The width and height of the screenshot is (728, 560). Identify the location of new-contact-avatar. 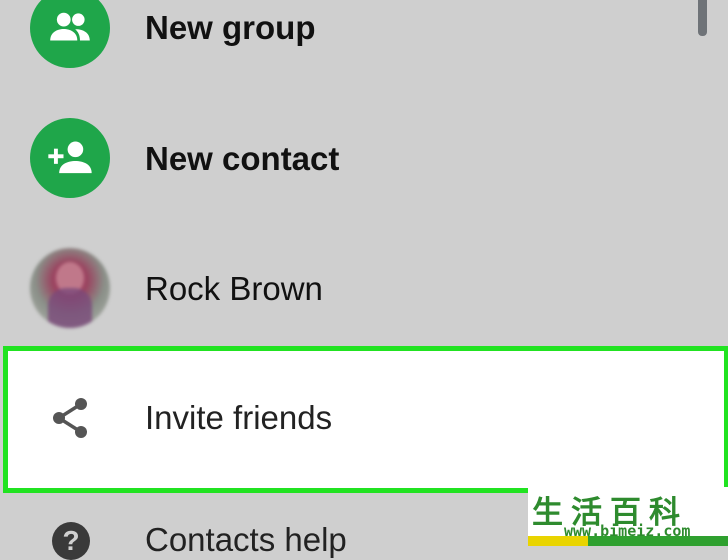
(70, 158).